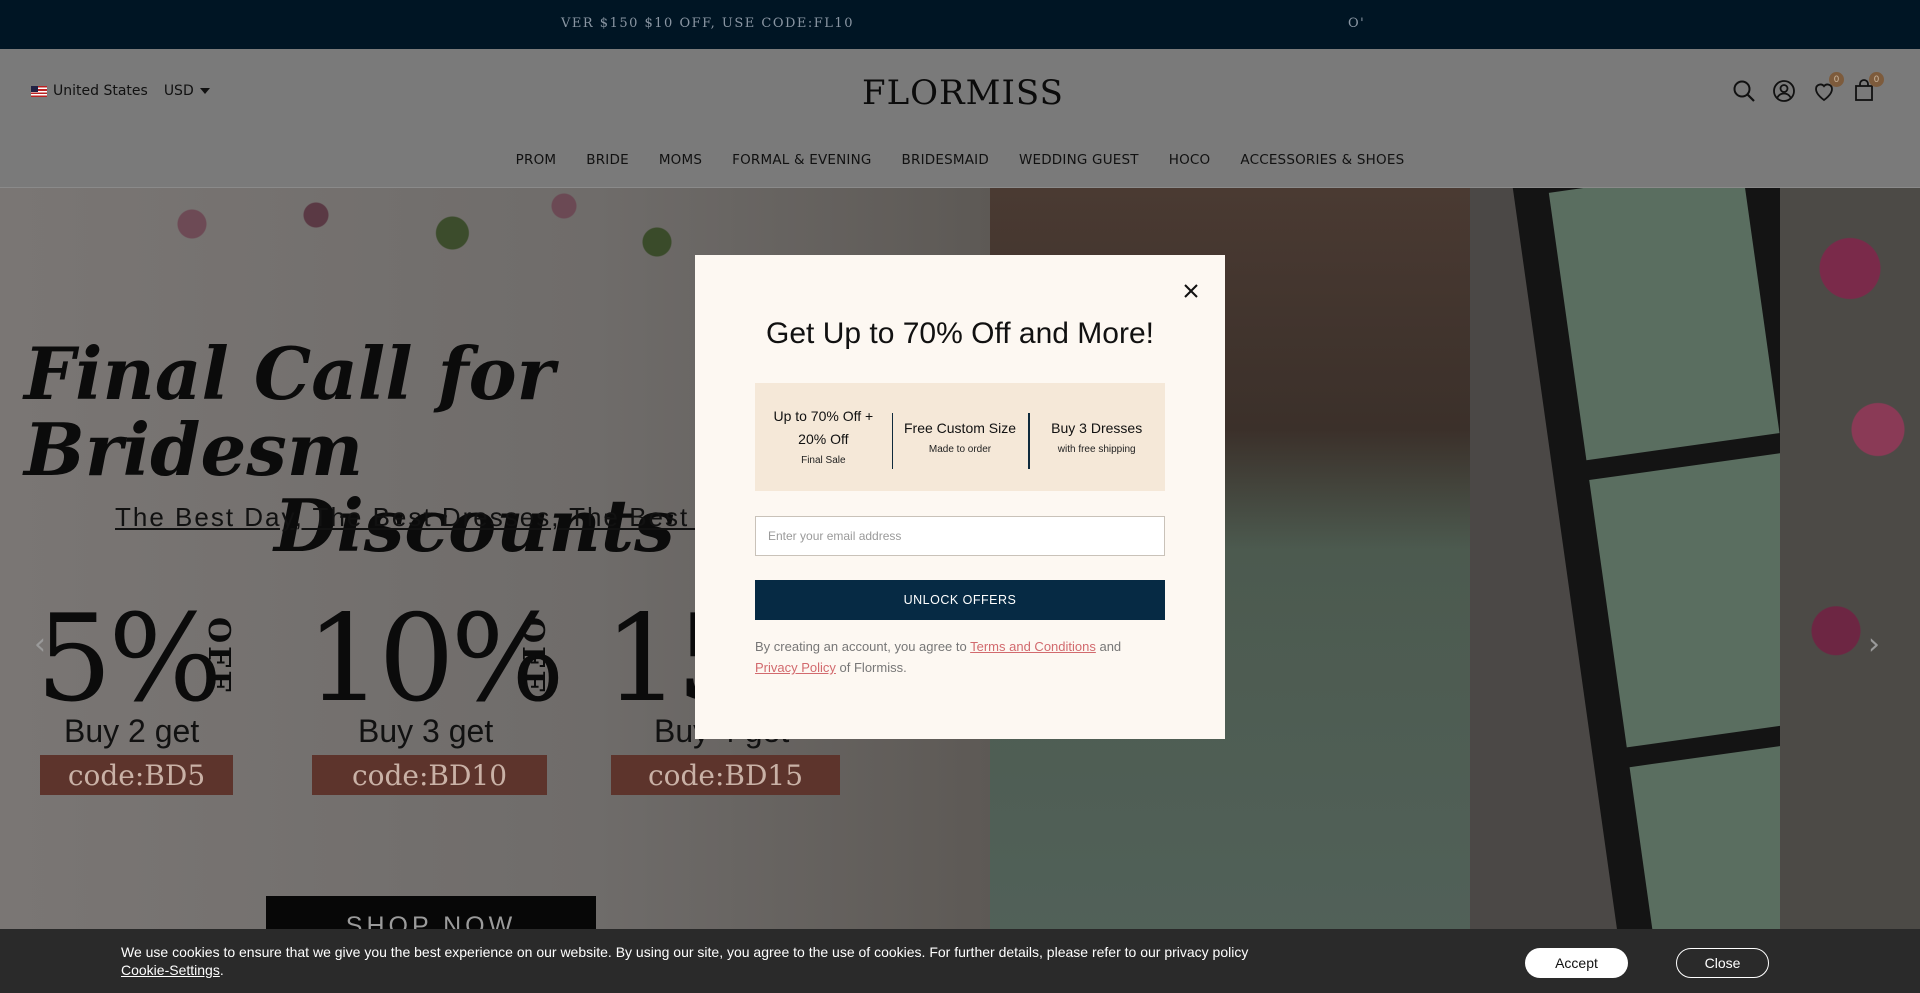  What do you see at coordinates (823, 427) in the screenshot?
I see `perk-title: Up to 70% Off + 20% Off` at bounding box center [823, 427].